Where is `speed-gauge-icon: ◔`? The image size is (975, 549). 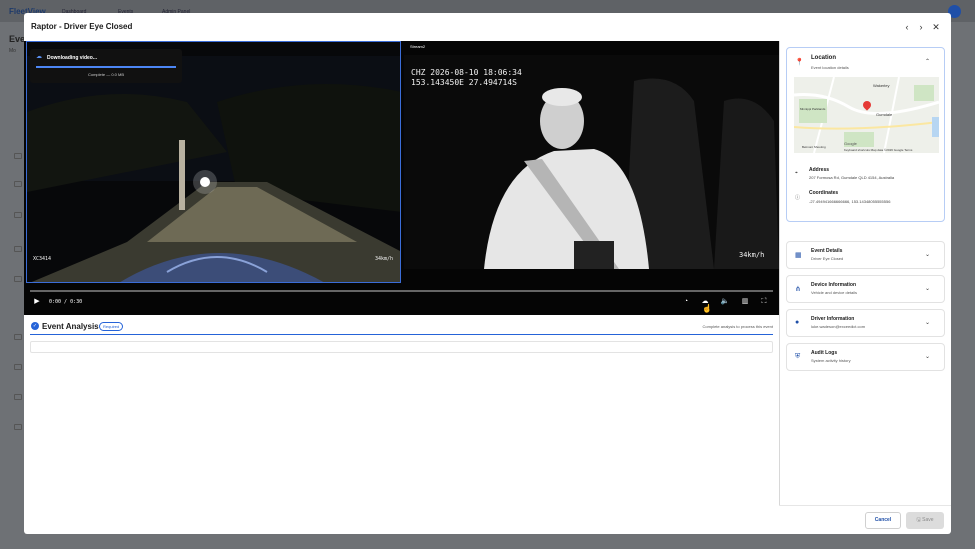
speed-gauge-icon: ◔ is located at coordinates (686, 302).